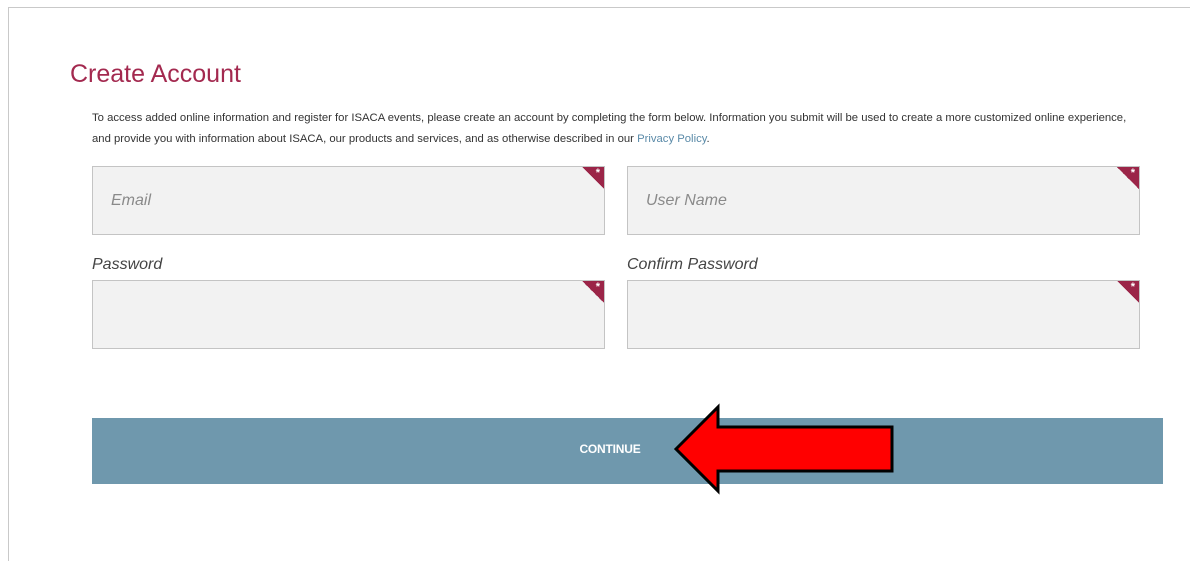 Image resolution: width=1190 pixels, height=561 pixels. I want to click on username-field, so click(883, 200).